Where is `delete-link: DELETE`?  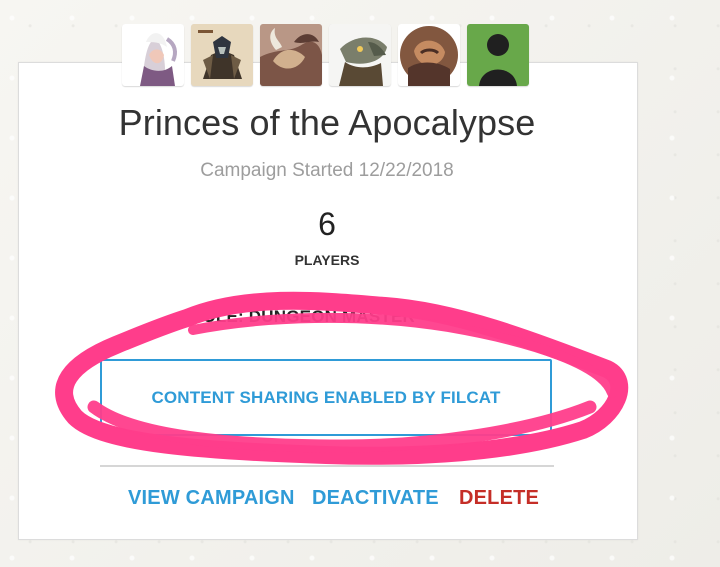
delete-link: DELETE is located at coordinates (499, 498).